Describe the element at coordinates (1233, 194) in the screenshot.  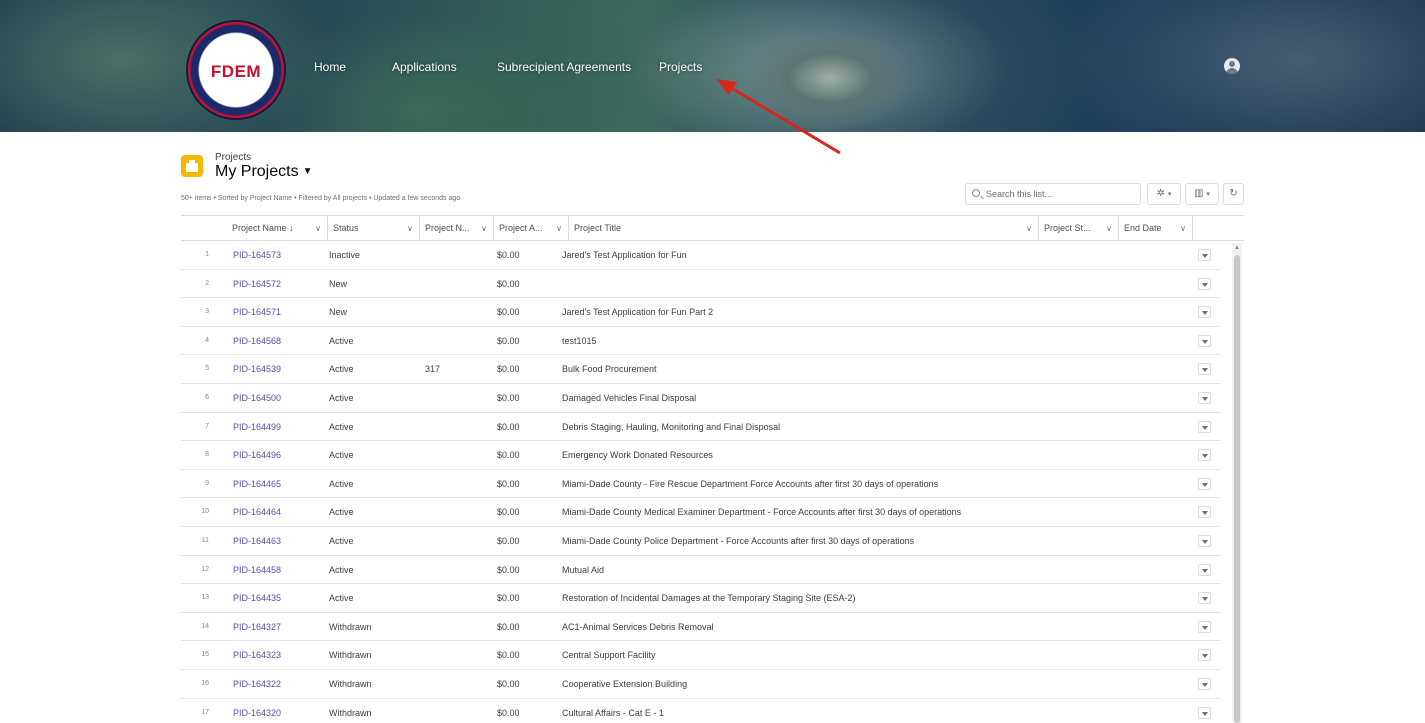
I see `refresh-button: ↻` at that location.